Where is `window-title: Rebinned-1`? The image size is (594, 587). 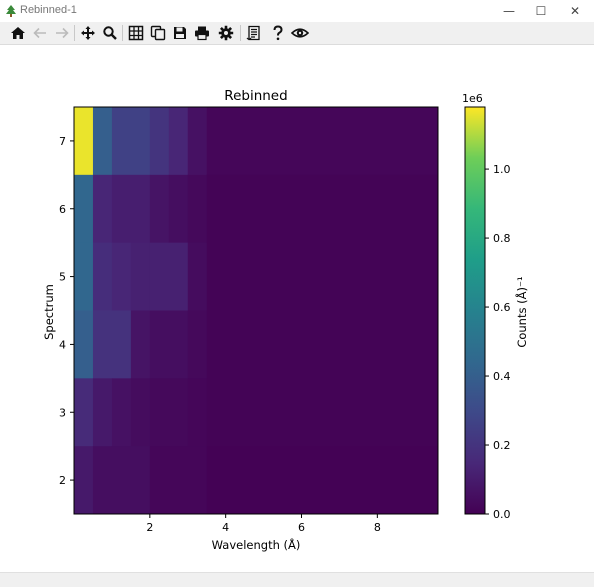 window-title: Rebinned-1 is located at coordinates (48, 10).